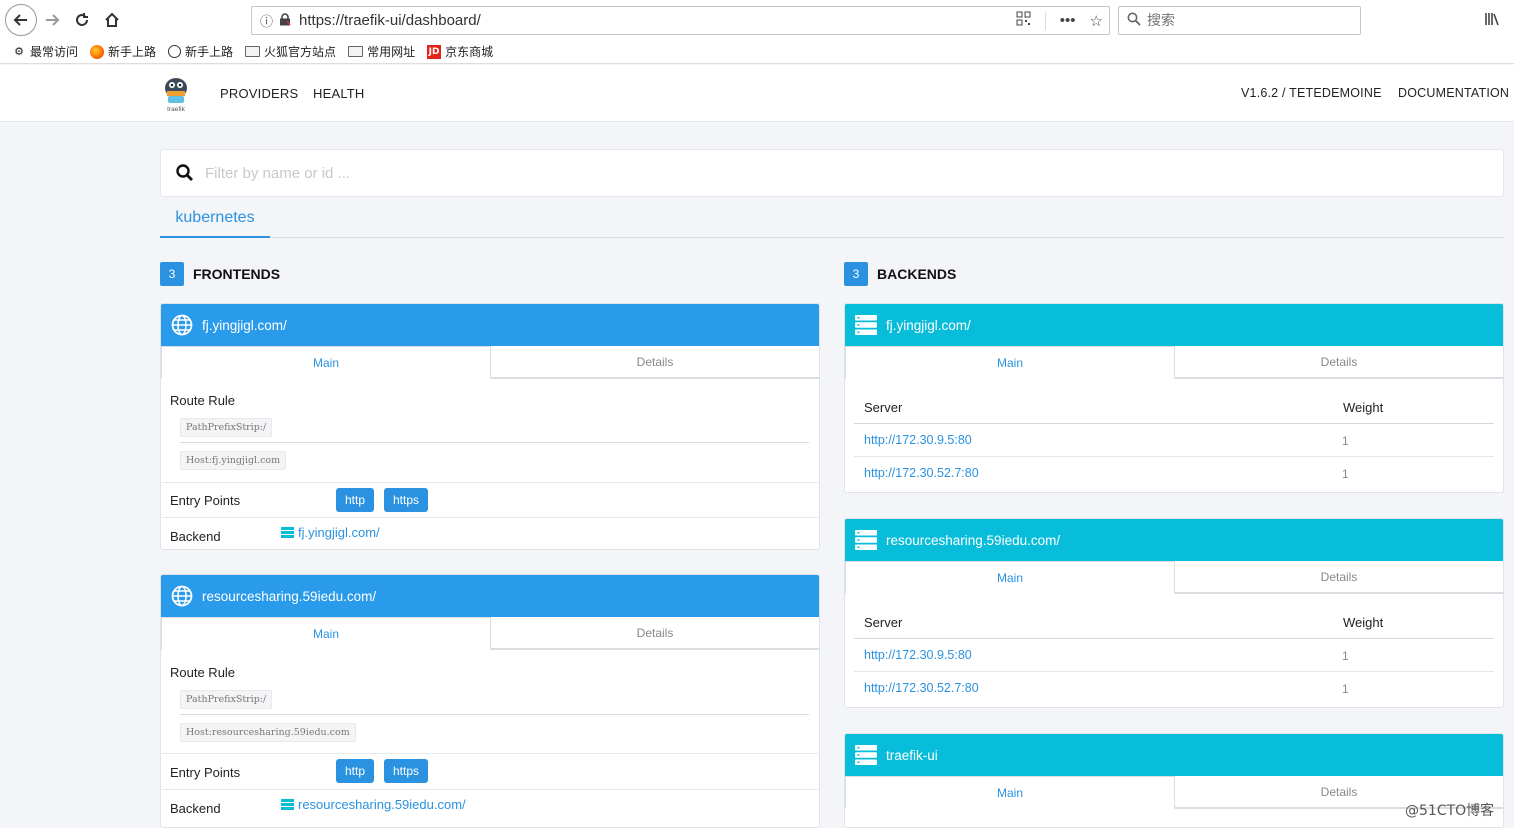  I want to click on backend-label: Backend, so click(195, 808).